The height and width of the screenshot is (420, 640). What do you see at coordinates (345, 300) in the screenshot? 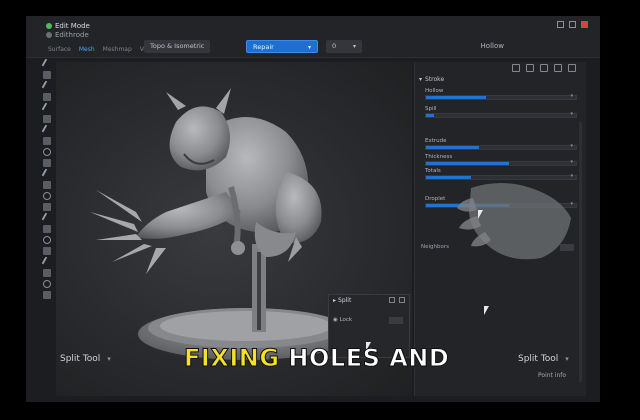
I see `popup-title: Split` at bounding box center [345, 300].